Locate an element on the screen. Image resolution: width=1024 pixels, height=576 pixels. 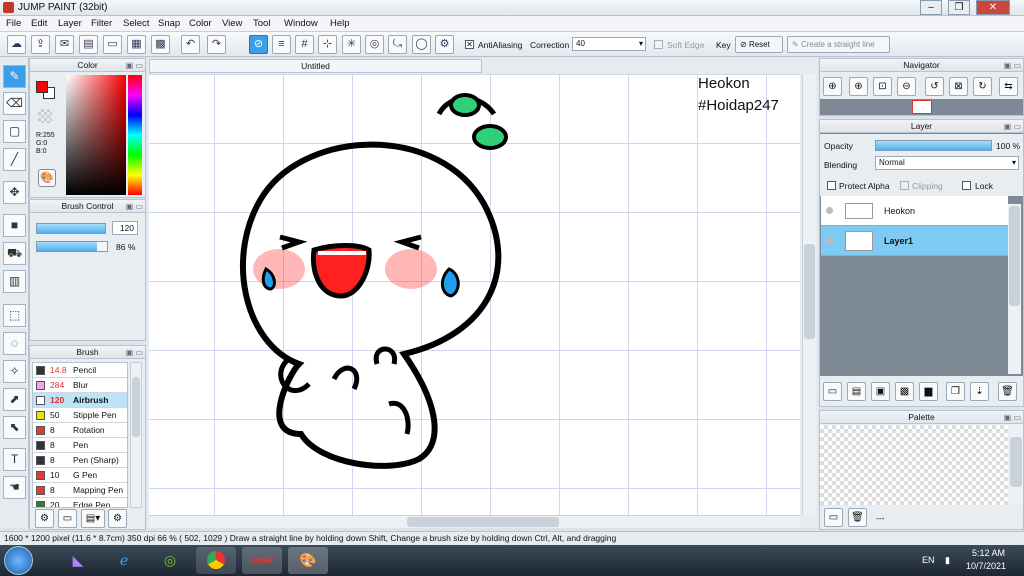
brush-tool-icon: ✎ is located at coordinates (14, 76).